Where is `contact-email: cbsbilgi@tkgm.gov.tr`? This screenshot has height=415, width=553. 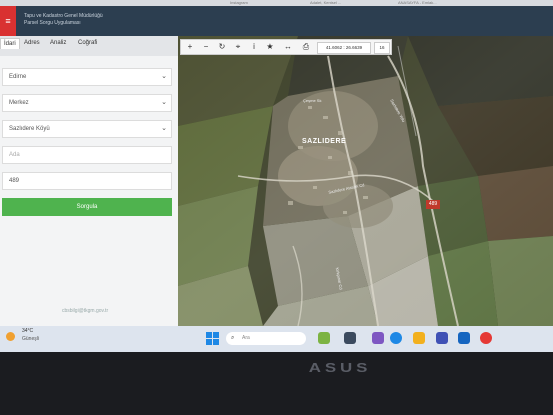 contact-email: cbsbilgi@tkgm.gov.tr is located at coordinates (85, 311).